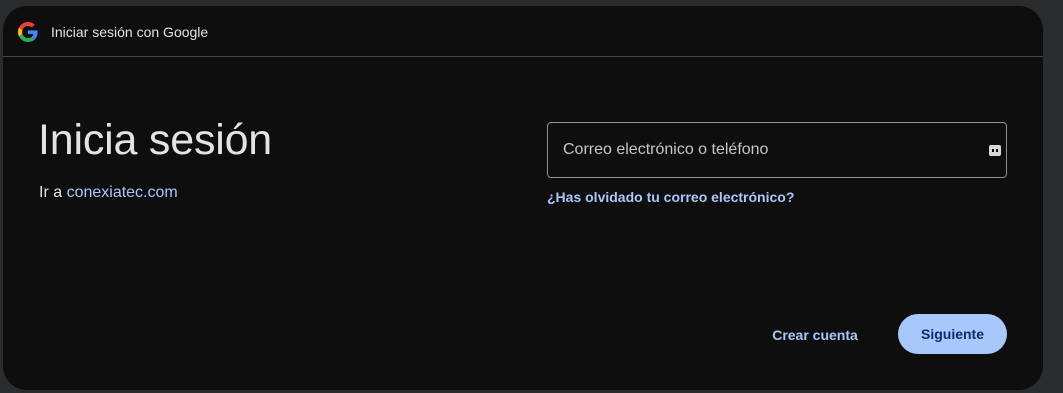 The width and height of the screenshot is (1063, 393). What do you see at coordinates (53, 192) in the screenshot?
I see `goto-prefix: Ir a` at bounding box center [53, 192].